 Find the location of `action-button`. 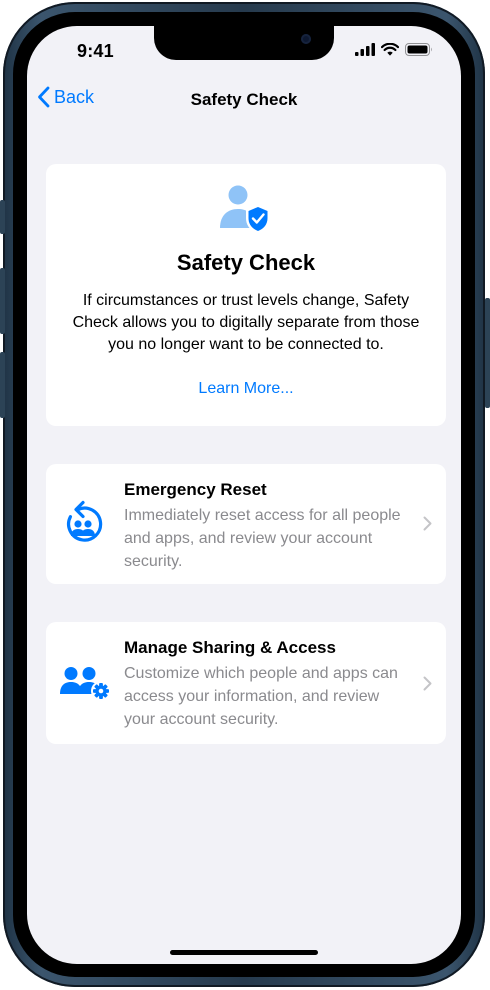

action-button is located at coordinates (2, 217).